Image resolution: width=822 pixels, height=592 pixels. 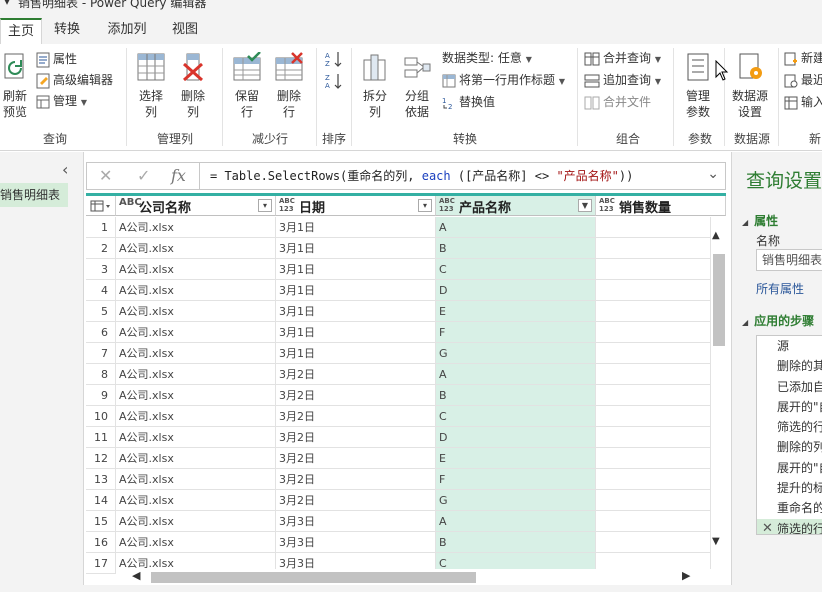 I want to click on row-number: 4, so click(x=101, y=290).